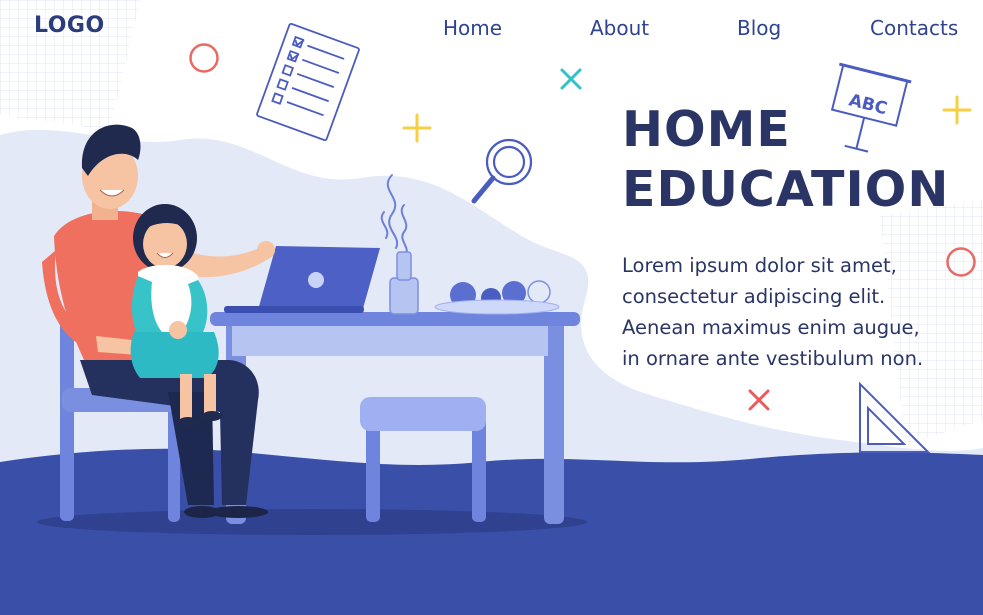 The width and height of the screenshot is (983, 615). Describe the element at coordinates (502, 171) in the screenshot. I see `magnifier-icon` at that location.